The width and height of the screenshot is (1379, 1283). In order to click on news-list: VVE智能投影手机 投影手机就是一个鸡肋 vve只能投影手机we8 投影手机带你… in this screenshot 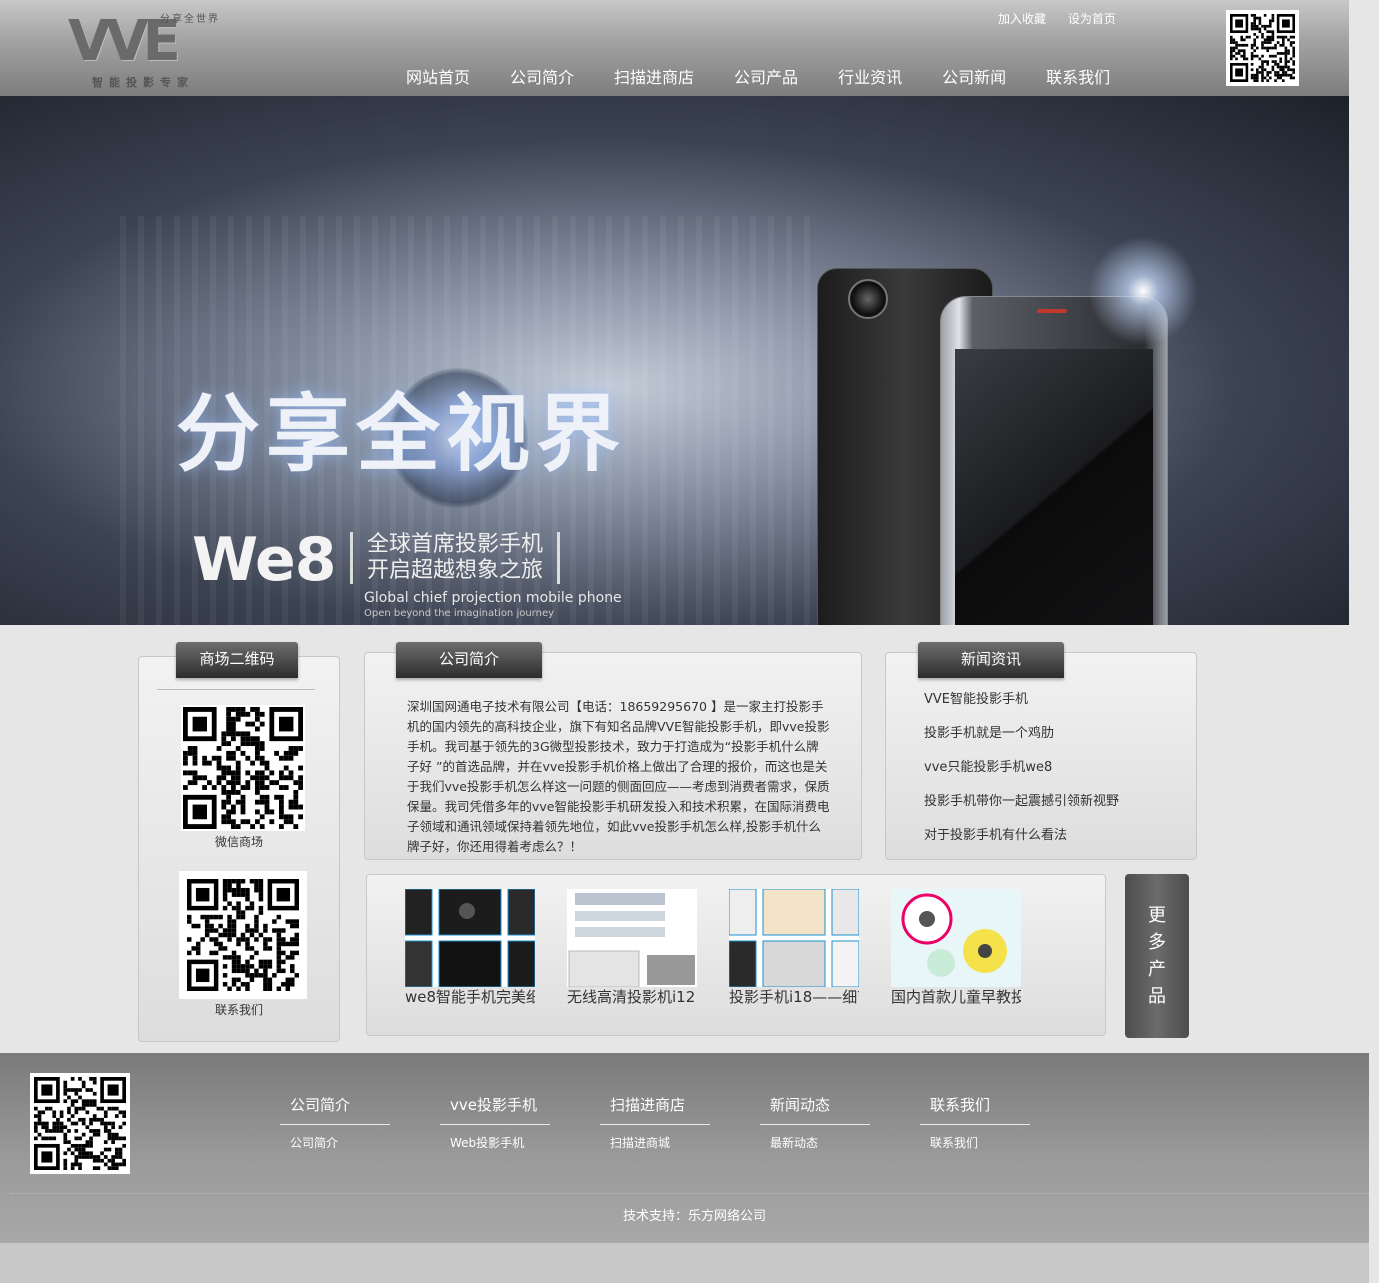, I will do `click(1021, 768)`.